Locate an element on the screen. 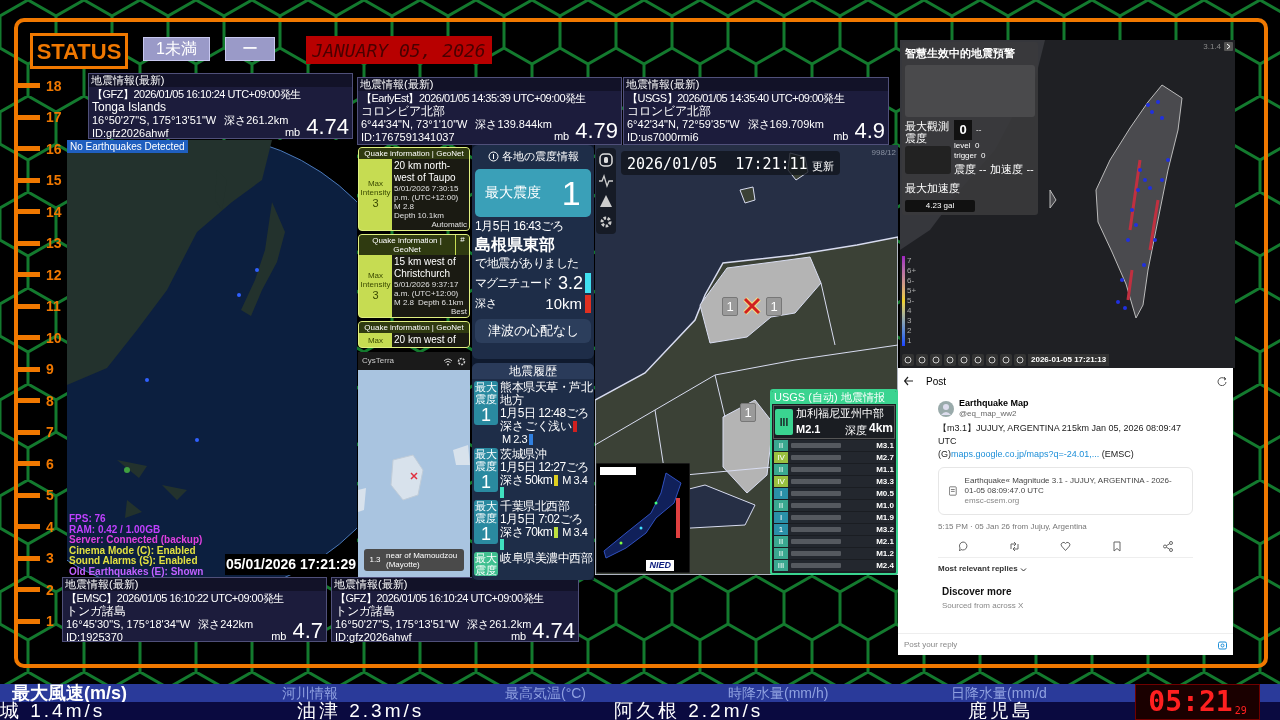 The width and height of the screenshot is (1280, 720). reply-icon is located at coordinates (963, 546).